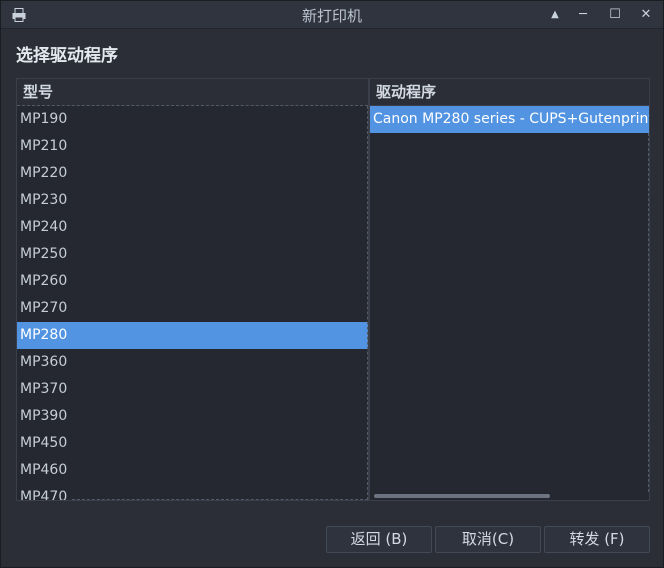  Describe the element at coordinates (192, 173) in the screenshot. I see `model-list-item: MP220` at that location.